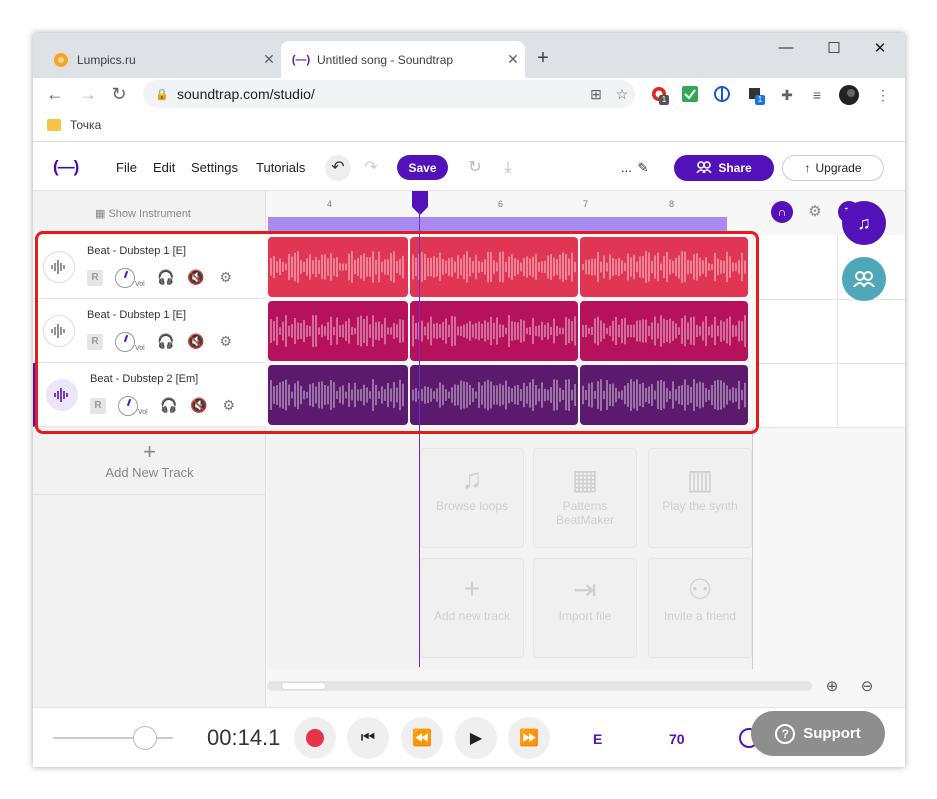 Image resolution: width=937 pixels, height=799 pixels. Describe the element at coordinates (834, 48) in the screenshot. I see `maximize-icon: ☐` at that location.